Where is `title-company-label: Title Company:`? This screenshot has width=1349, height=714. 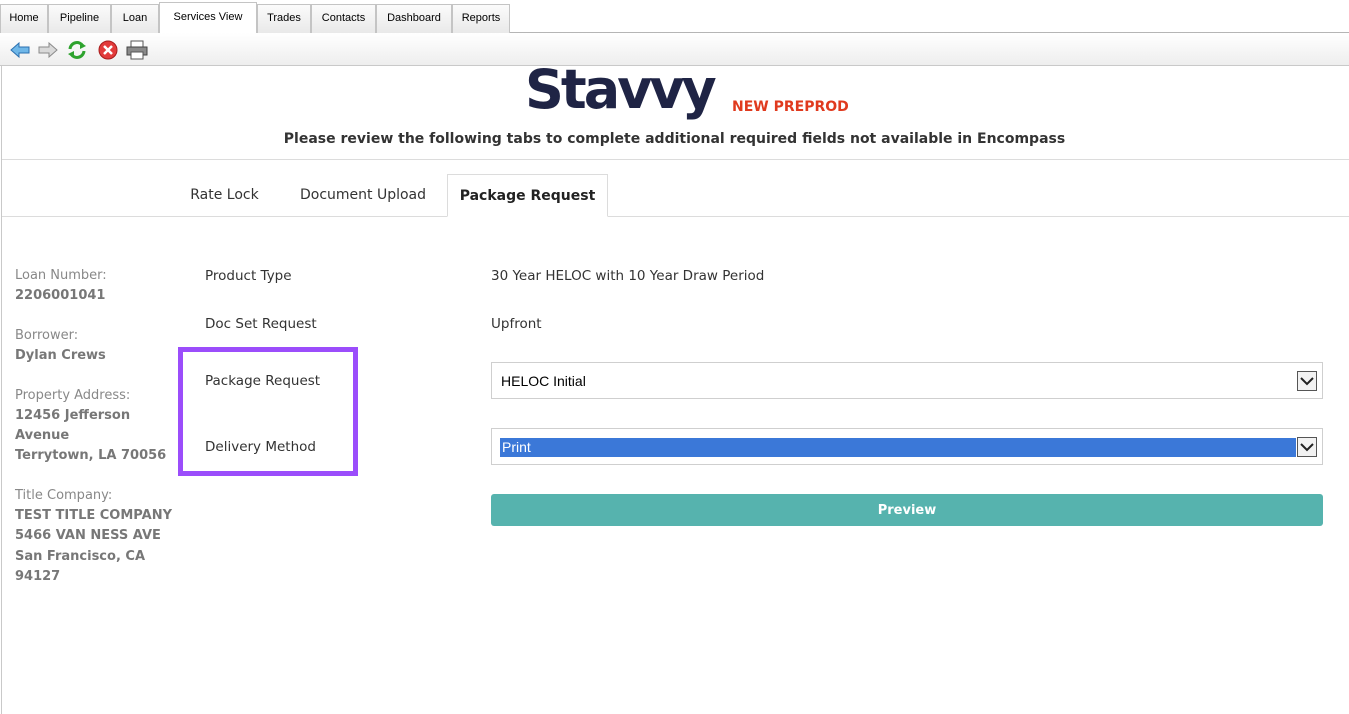 title-company-label: Title Company: is located at coordinates (64, 495).